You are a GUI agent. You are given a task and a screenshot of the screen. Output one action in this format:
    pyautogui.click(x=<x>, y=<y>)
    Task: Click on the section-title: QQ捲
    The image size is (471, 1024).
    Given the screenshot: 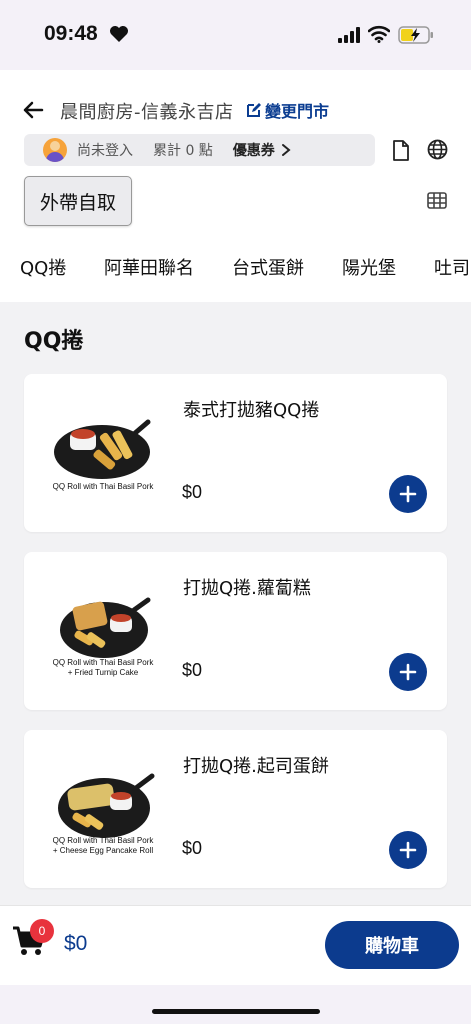 What is the action you would take?
    pyautogui.click(x=54, y=341)
    